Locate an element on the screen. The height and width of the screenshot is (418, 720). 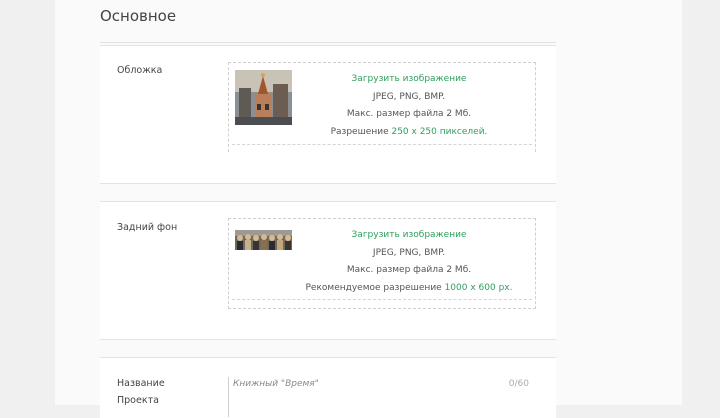
background-label: Задний фон is located at coordinates (147, 227).